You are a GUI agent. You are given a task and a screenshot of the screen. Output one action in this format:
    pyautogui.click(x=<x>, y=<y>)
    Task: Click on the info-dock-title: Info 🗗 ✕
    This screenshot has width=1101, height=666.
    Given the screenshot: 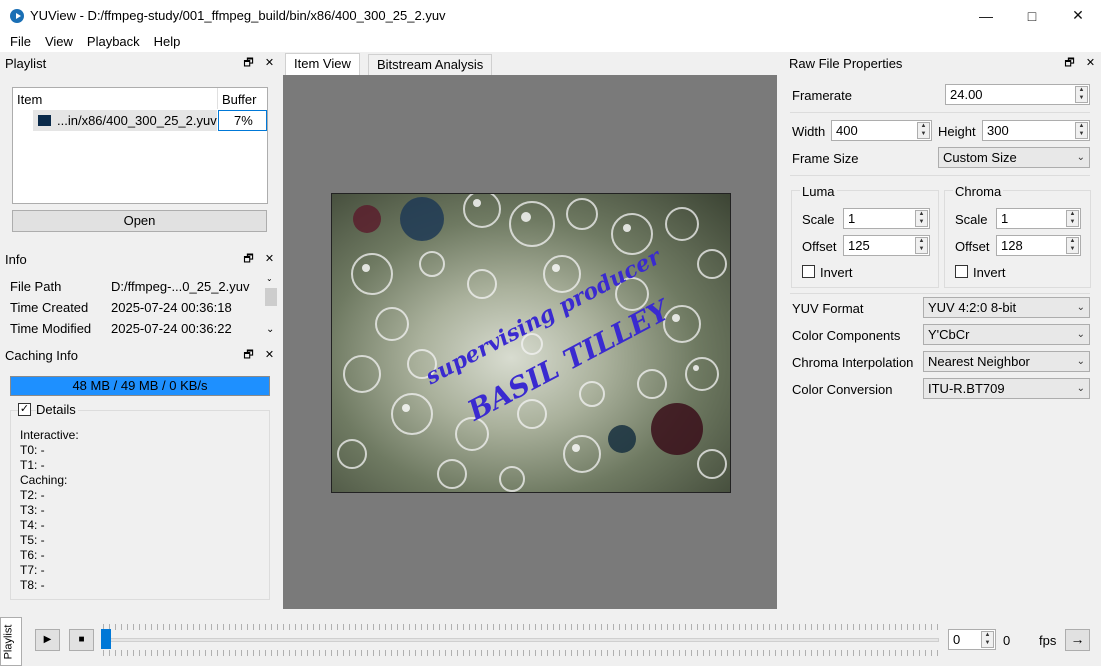 What is the action you would take?
    pyautogui.click(x=140, y=259)
    